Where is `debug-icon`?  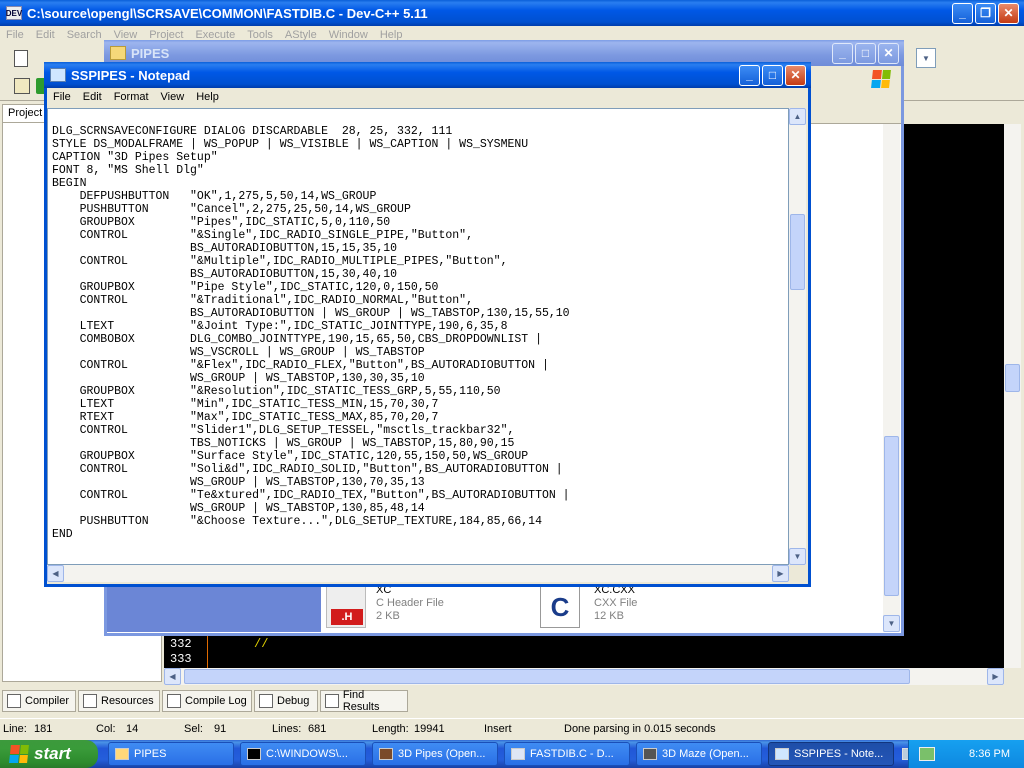 debug-icon is located at coordinates (266, 701).